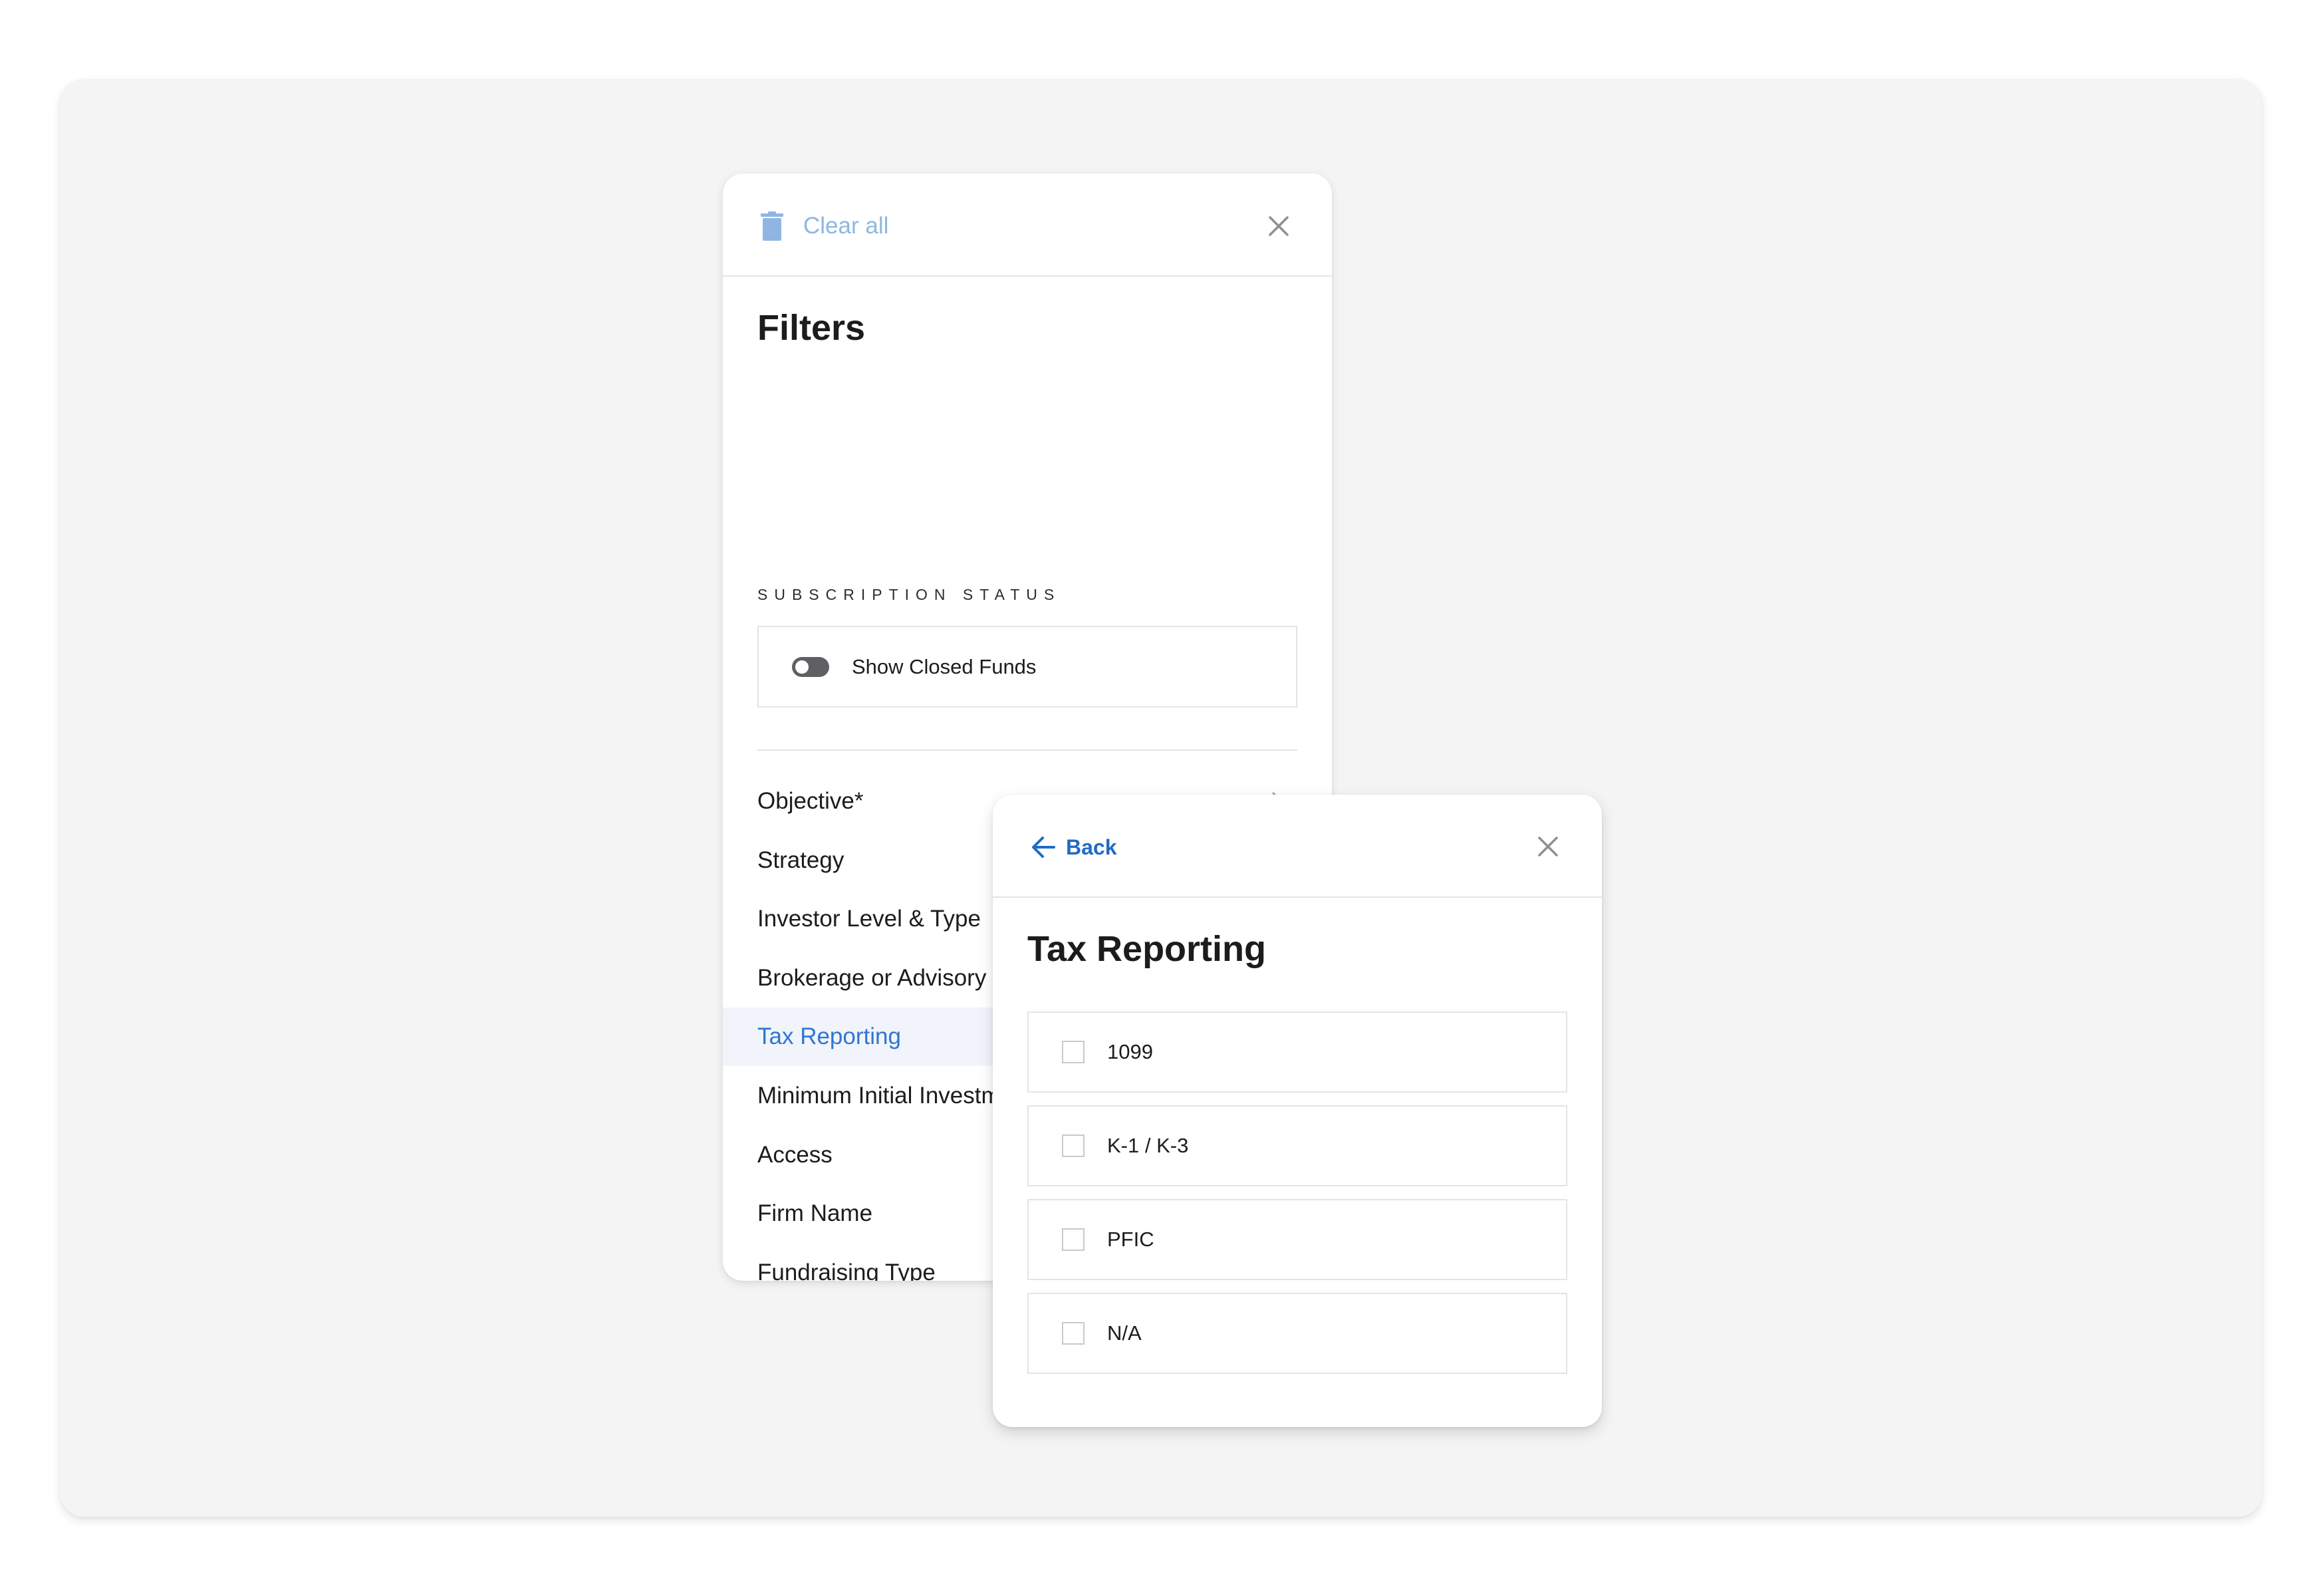 Image resolution: width=2322 pixels, height=1596 pixels. I want to click on show-closed-funds-label: Show Closed Funds, so click(944, 666).